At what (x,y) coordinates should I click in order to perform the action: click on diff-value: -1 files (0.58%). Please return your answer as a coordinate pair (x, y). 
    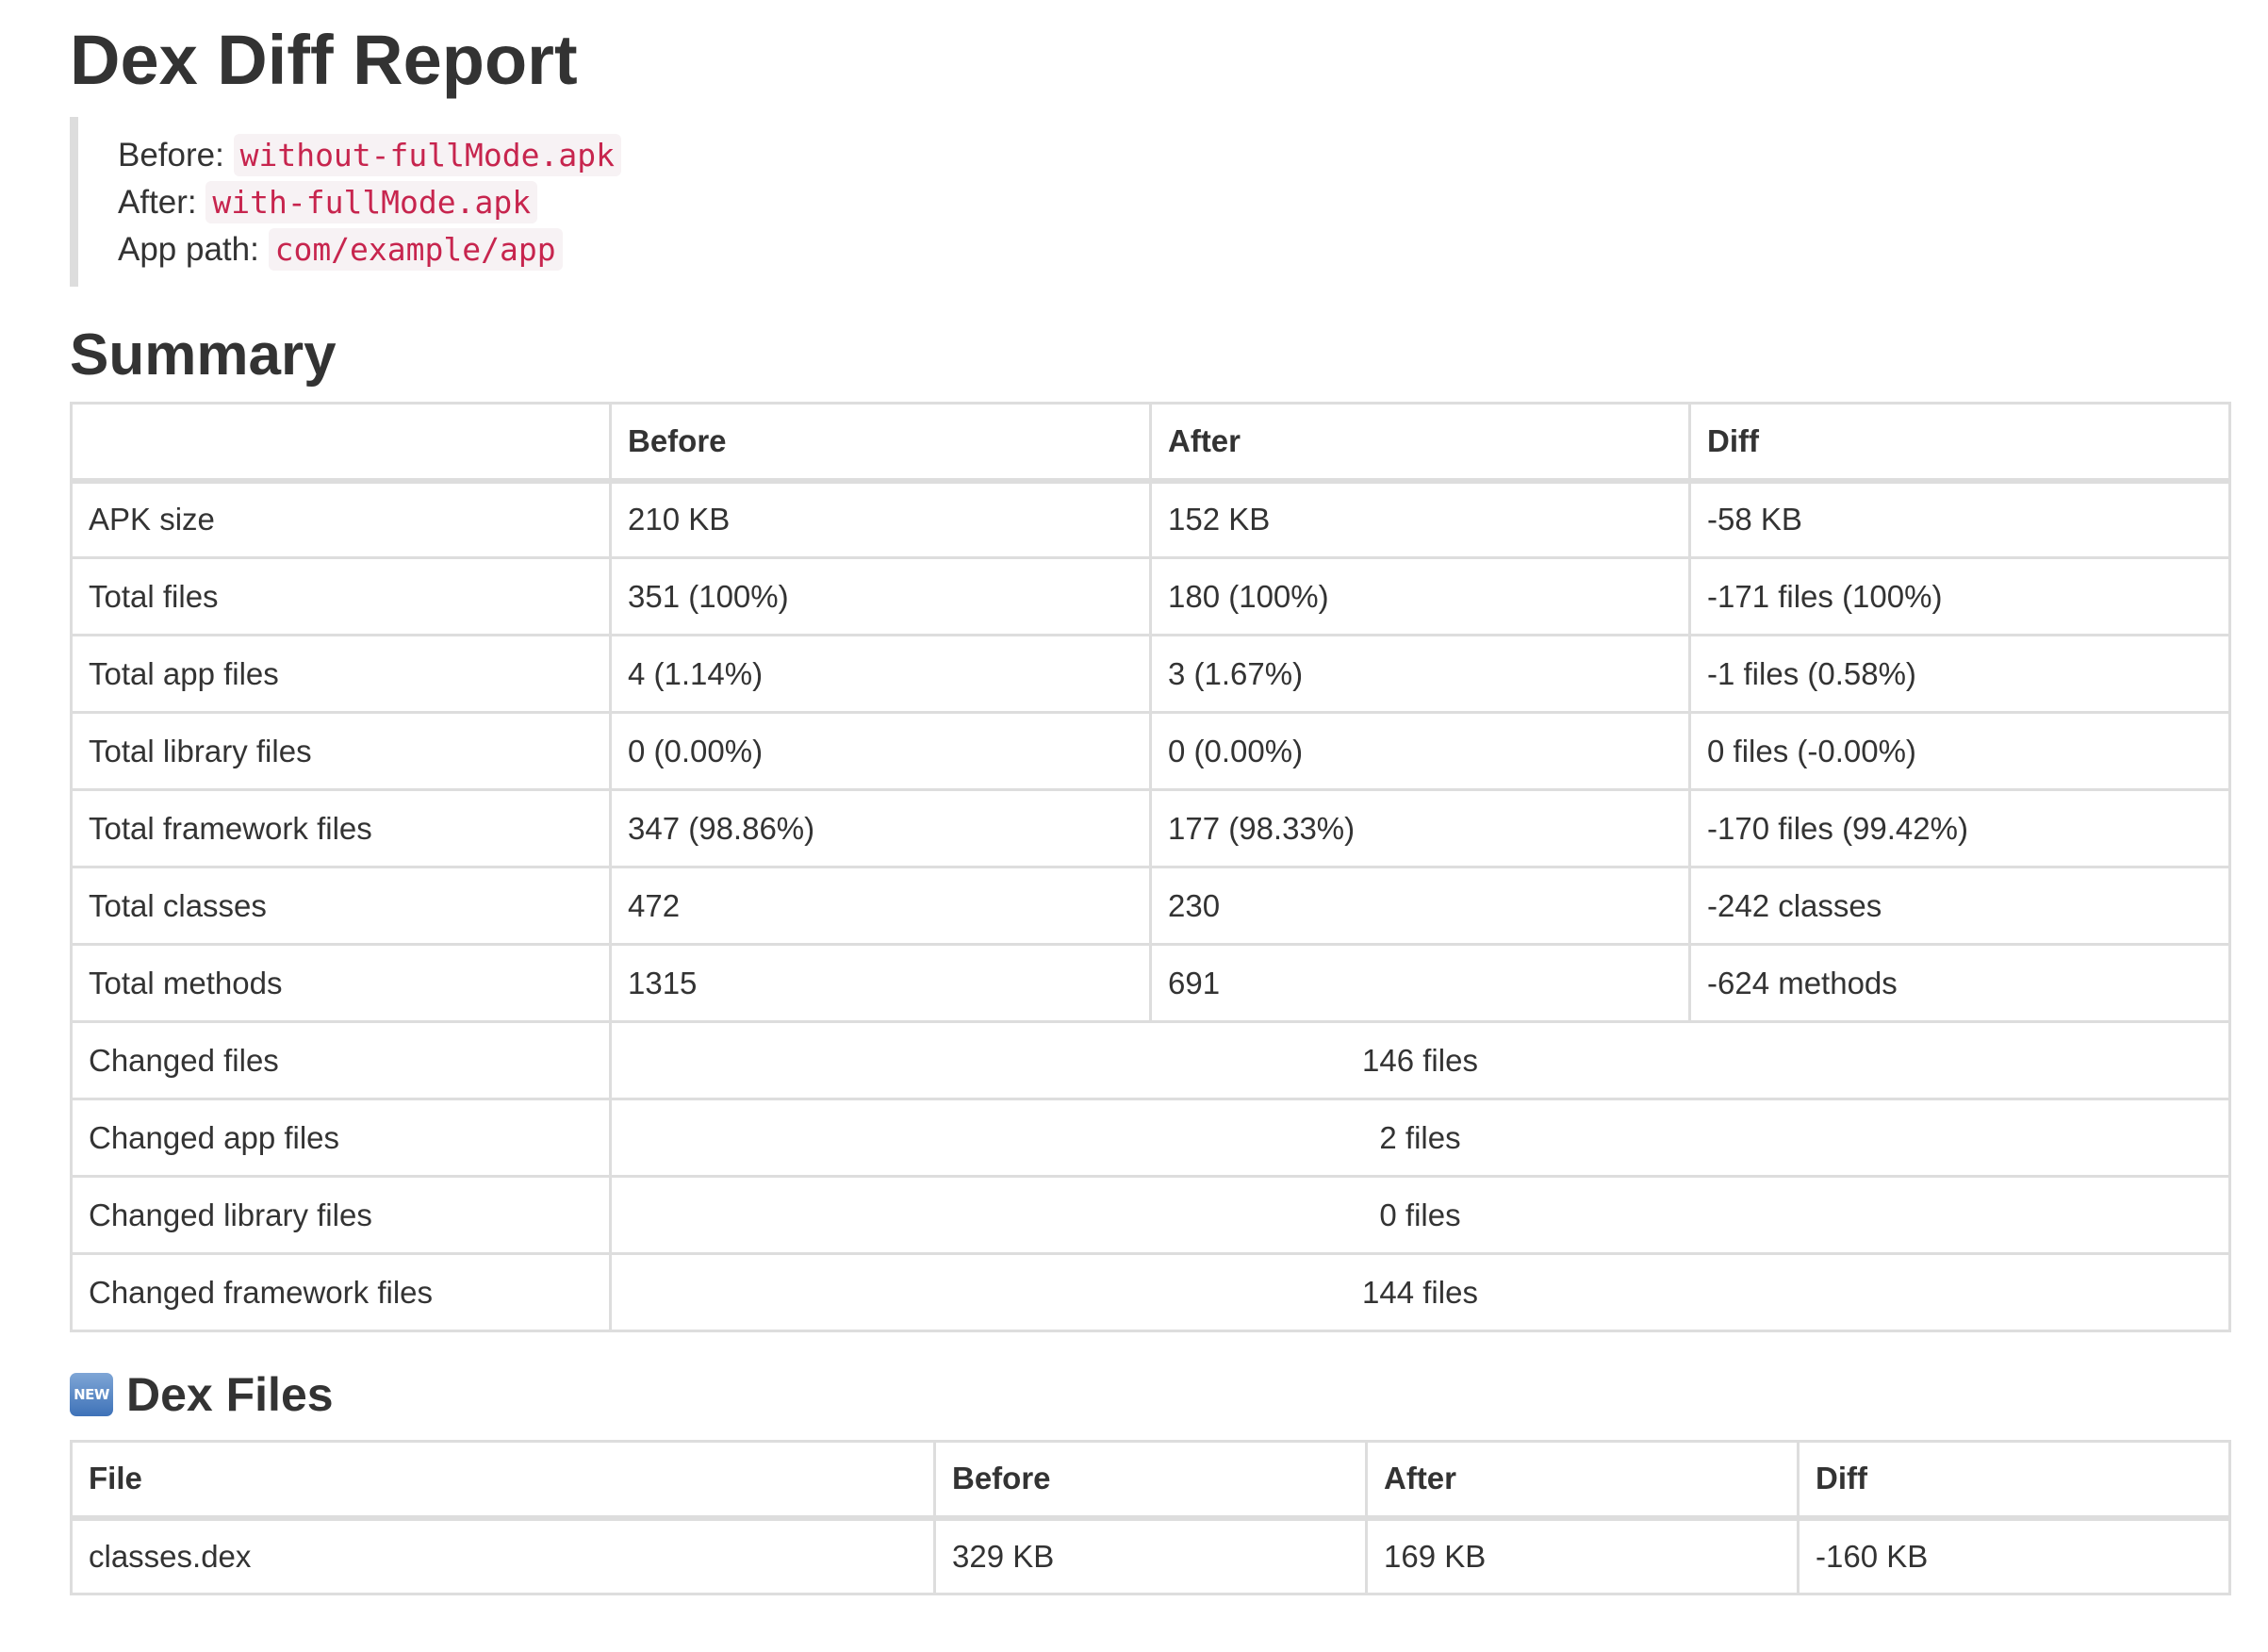
    Looking at the image, I should click on (1960, 674).